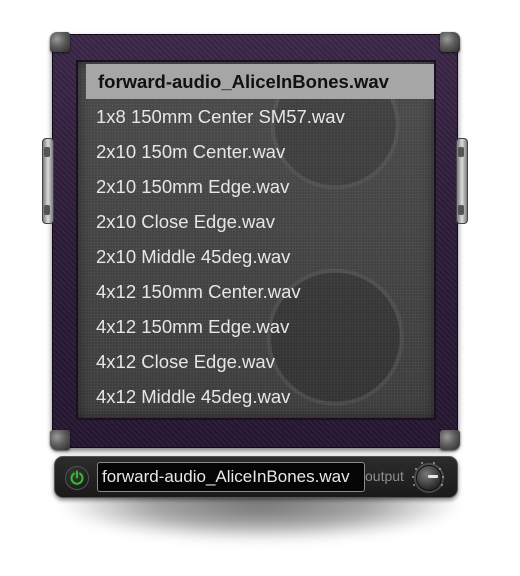 This screenshot has height=576, width=520. What do you see at coordinates (260, 221) in the screenshot?
I see `ir-file-item: 2x10 Close Edge.wav` at bounding box center [260, 221].